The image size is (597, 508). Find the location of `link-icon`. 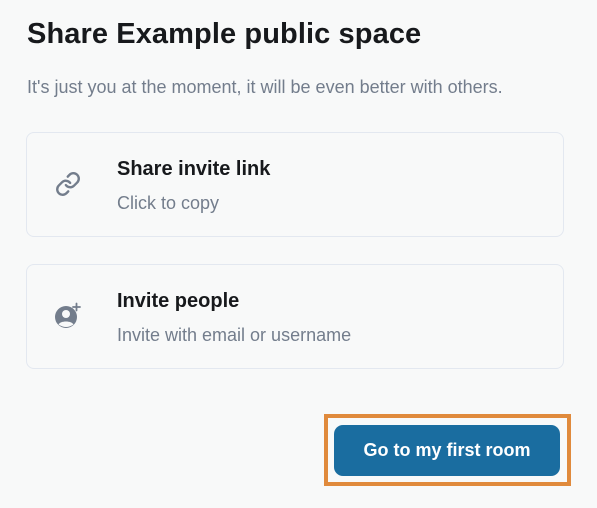

link-icon is located at coordinates (68, 184).